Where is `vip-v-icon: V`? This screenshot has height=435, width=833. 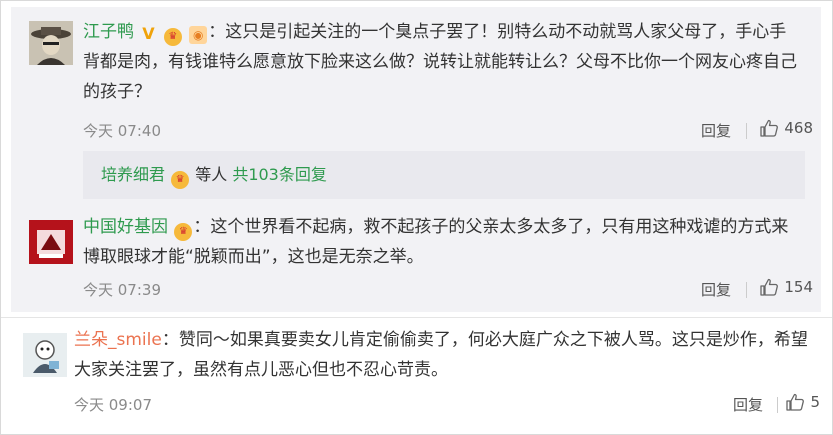 vip-v-icon: V is located at coordinates (148, 34).